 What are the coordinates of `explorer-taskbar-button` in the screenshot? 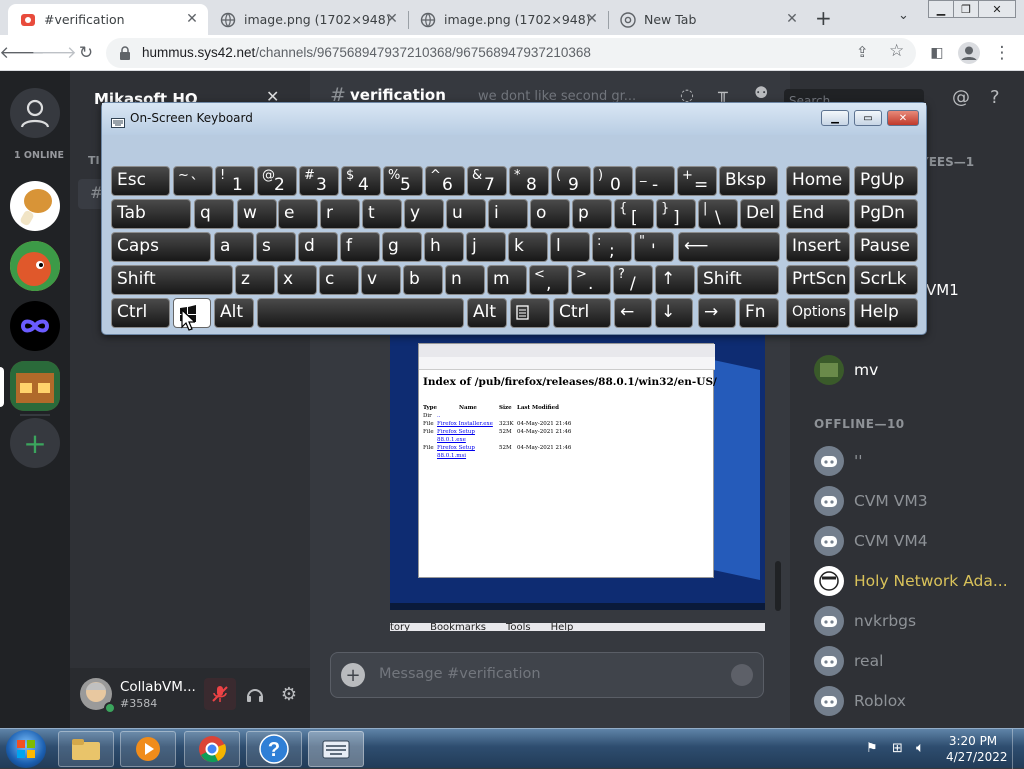 It's located at (86, 749).